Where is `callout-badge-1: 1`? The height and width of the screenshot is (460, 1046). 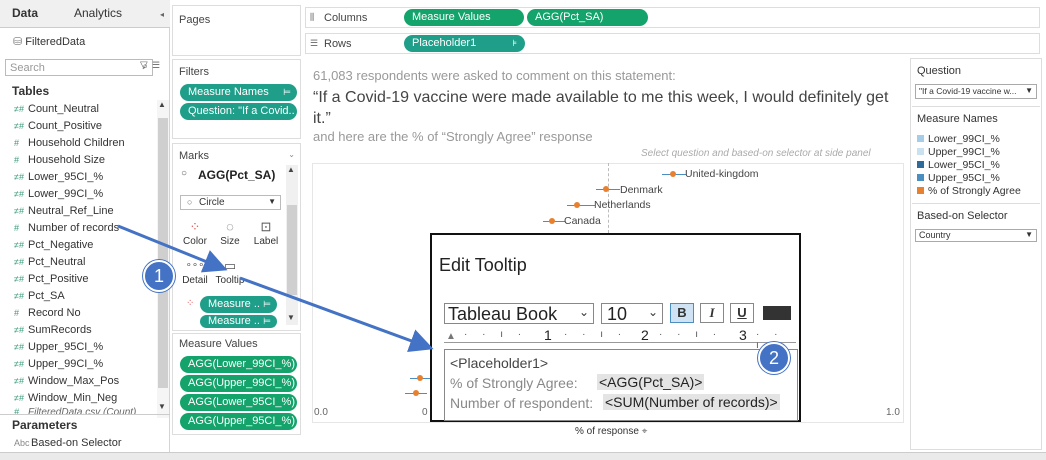
callout-badge-1: 1 is located at coordinates (159, 276).